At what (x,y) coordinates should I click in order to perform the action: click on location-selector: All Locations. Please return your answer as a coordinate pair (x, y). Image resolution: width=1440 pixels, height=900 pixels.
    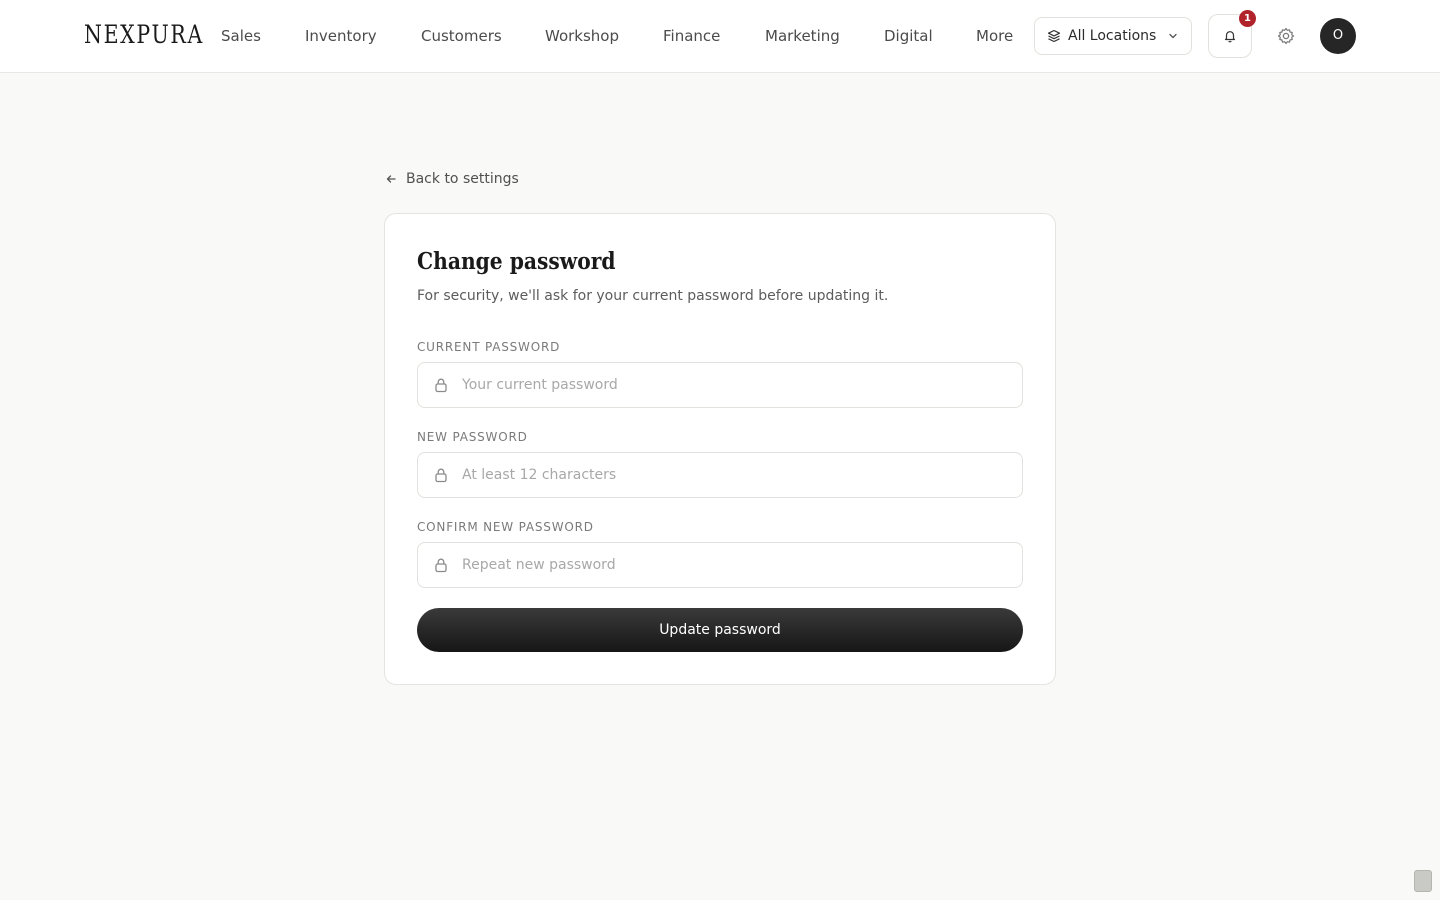
    Looking at the image, I should click on (1113, 36).